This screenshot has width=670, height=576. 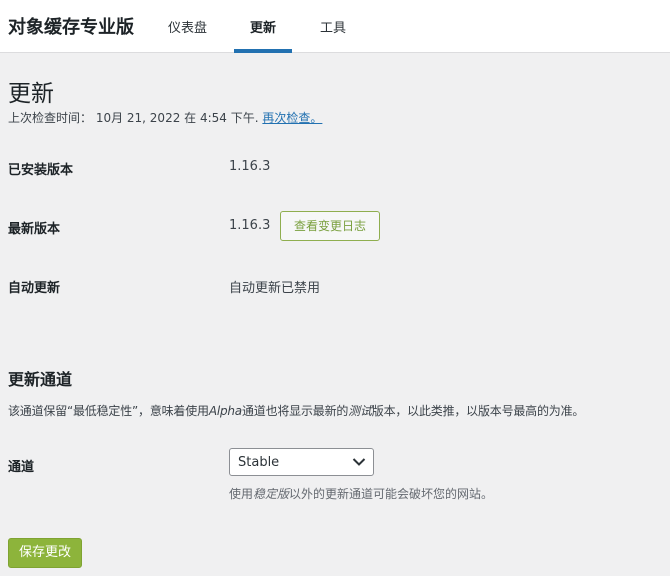 I want to click on page-title: 更新, so click(x=31, y=94).